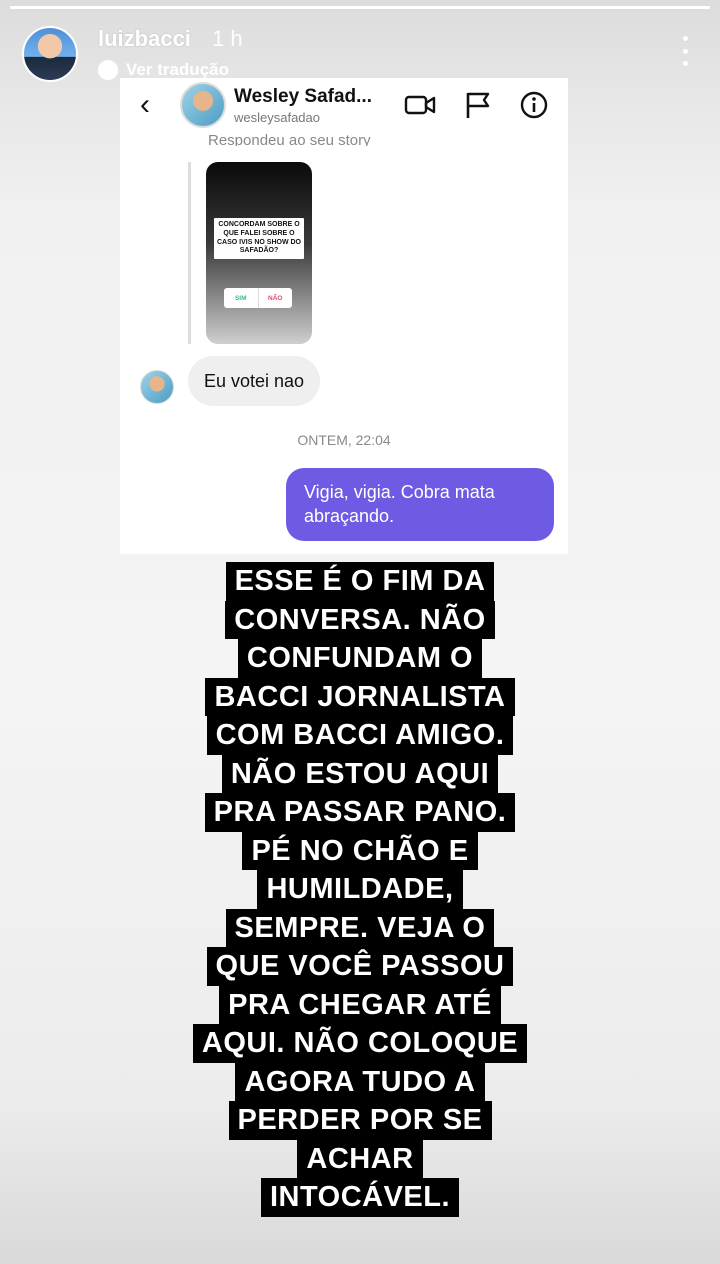  I want to click on date-separator: ONTEM, 22:04, so click(344, 440).